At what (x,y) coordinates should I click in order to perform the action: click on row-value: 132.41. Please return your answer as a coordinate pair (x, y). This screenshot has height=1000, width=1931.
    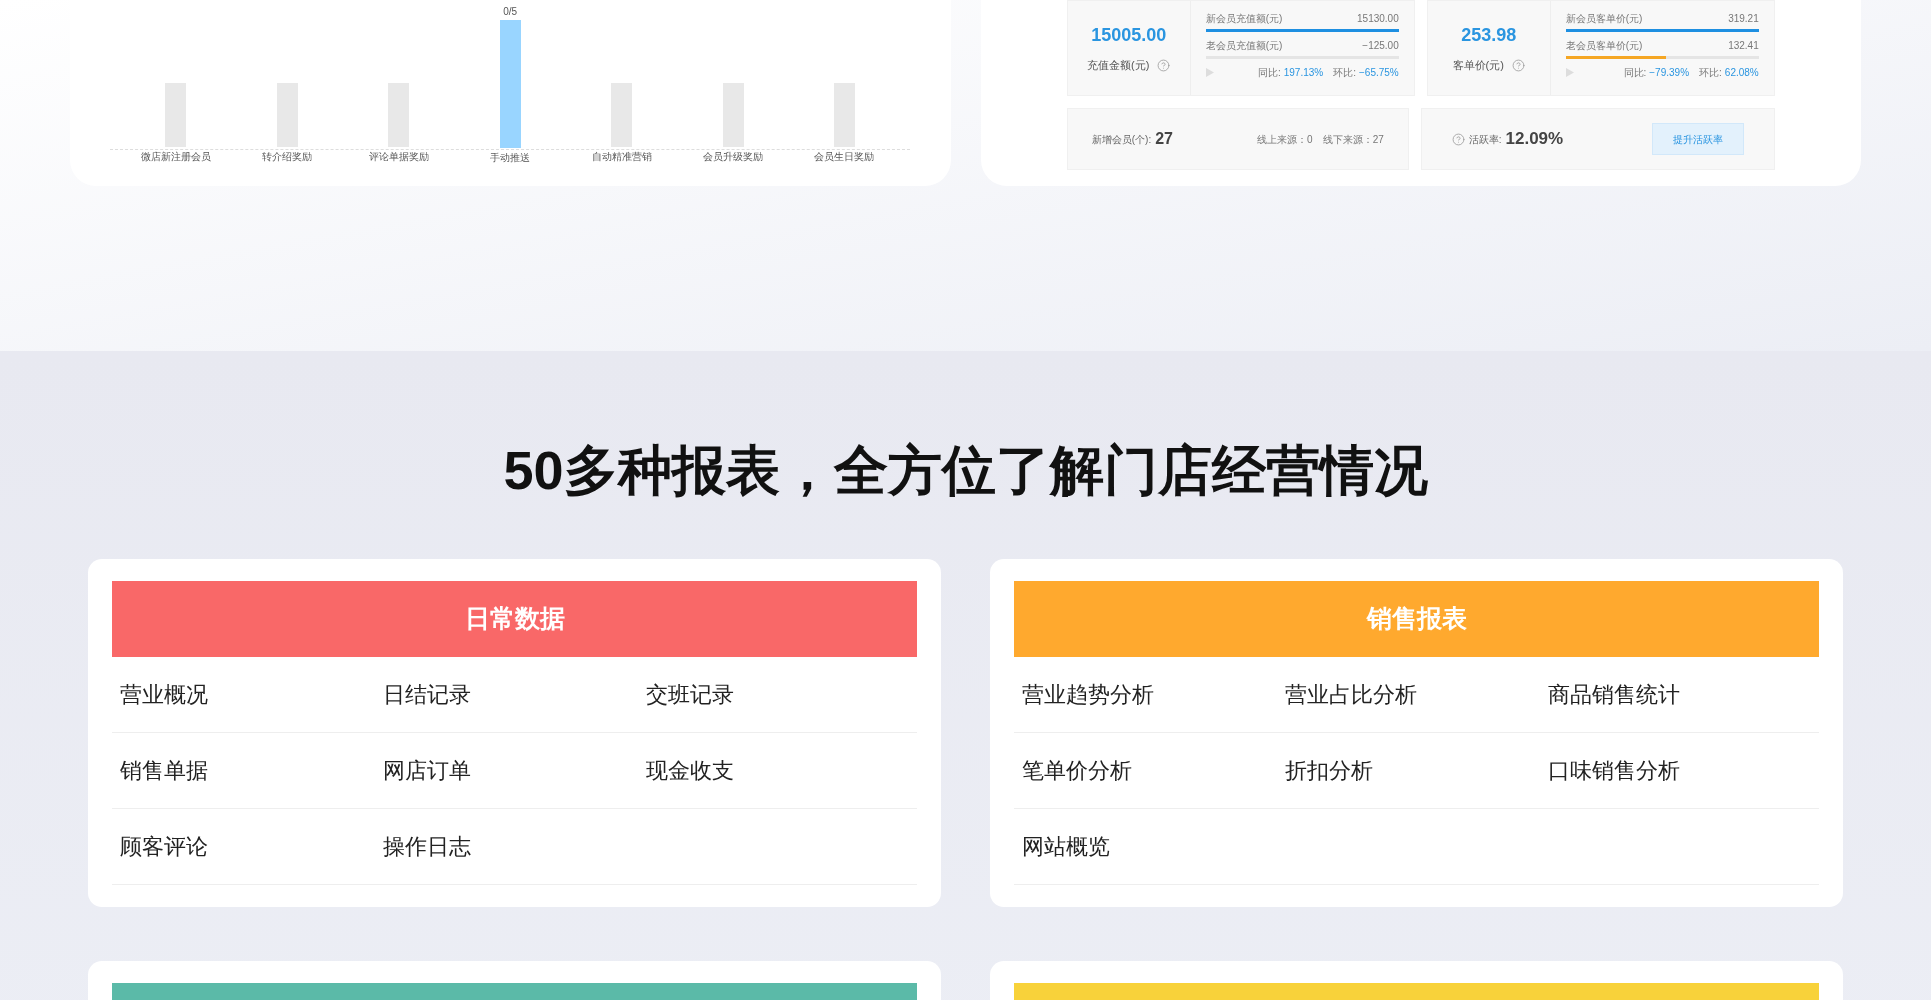
    Looking at the image, I should click on (1743, 46).